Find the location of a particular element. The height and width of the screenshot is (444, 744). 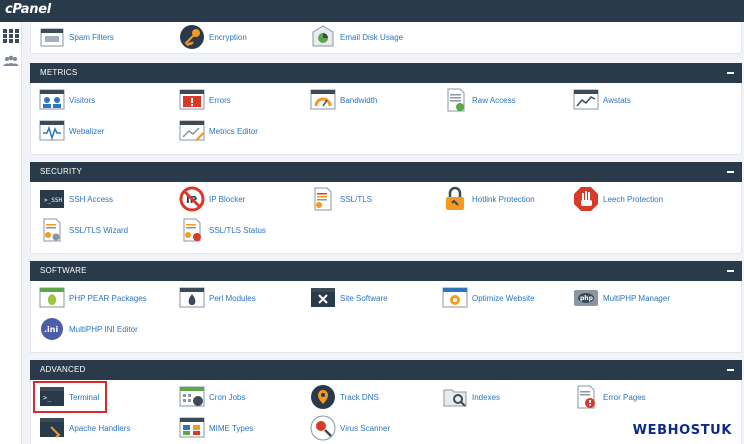

ssl-icon-graphic is located at coordinates (323, 199).